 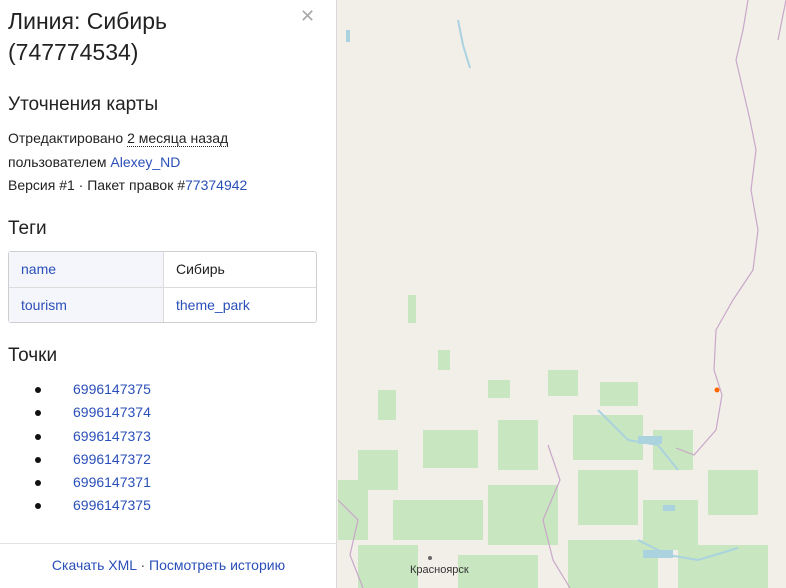 What do you see at coordinates (439, 570) in the screenshot?
I see `city-label: Красноярск` at bounding box center [439, 570].